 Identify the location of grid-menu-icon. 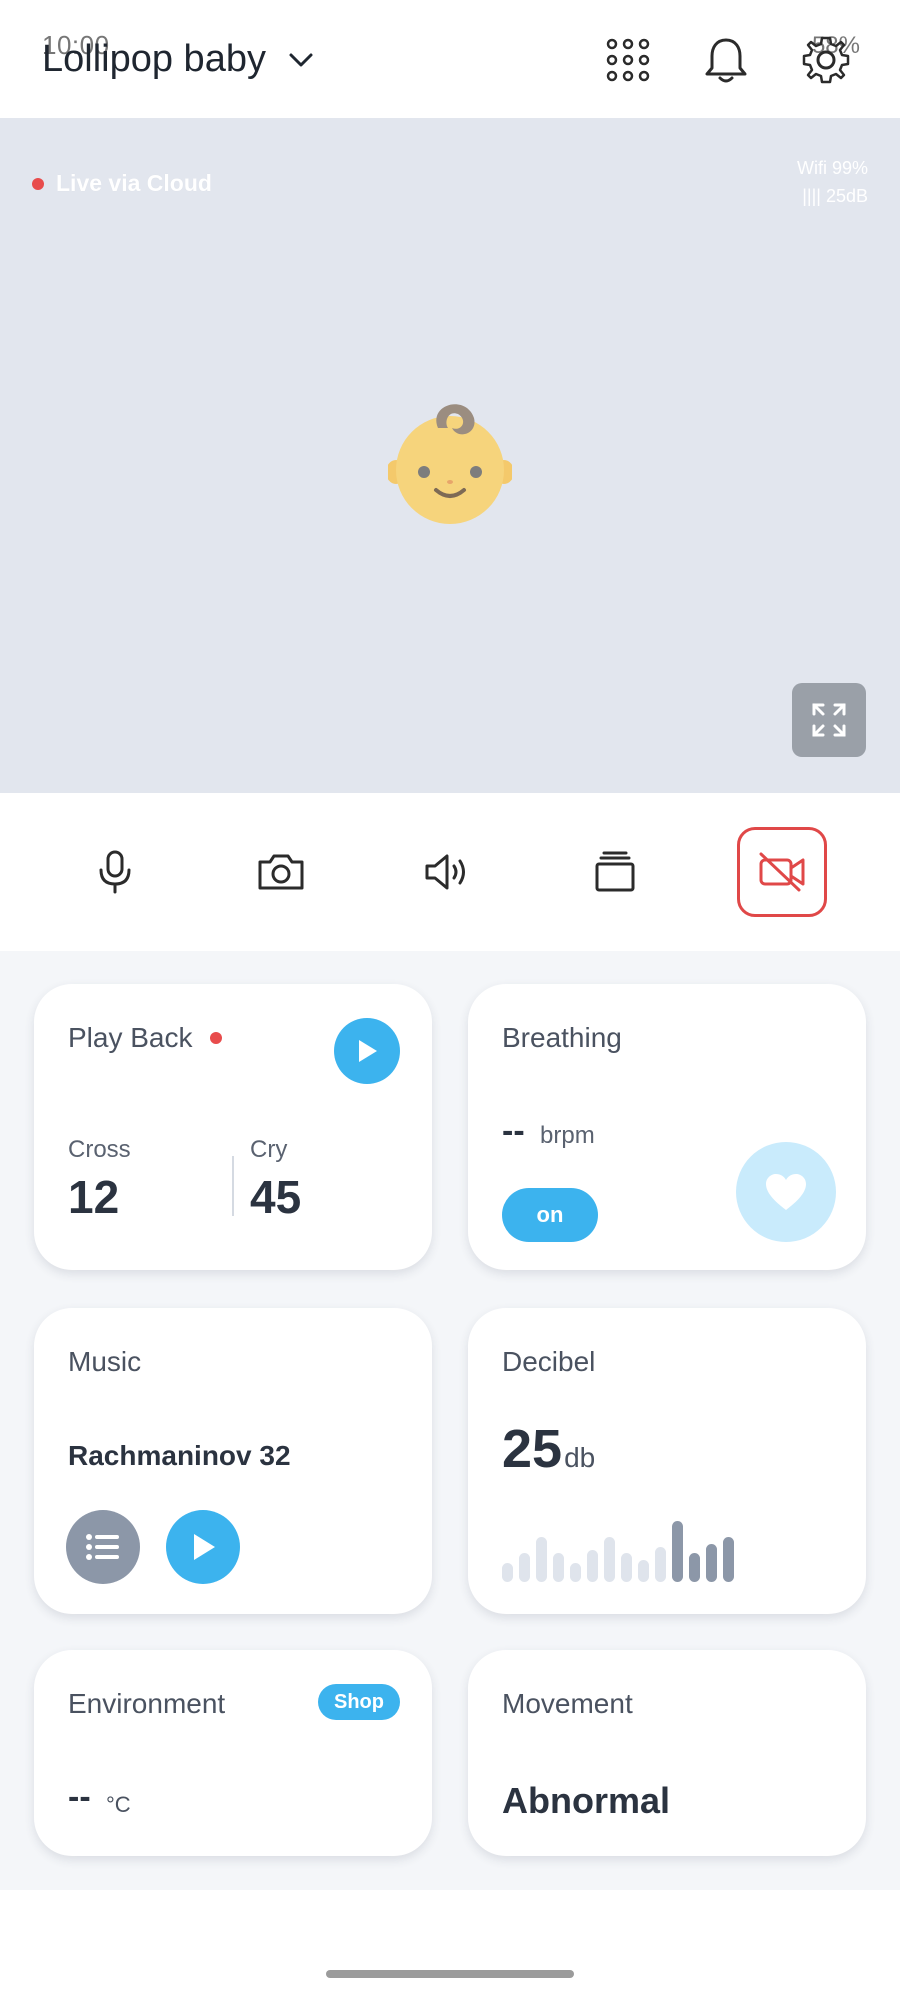
(628, 60).